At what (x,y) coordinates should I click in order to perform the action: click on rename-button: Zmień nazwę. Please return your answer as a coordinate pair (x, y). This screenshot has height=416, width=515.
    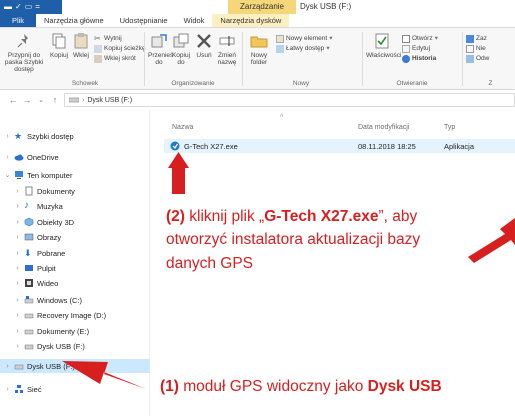
    Looking at the image, I should click on (227, 49).